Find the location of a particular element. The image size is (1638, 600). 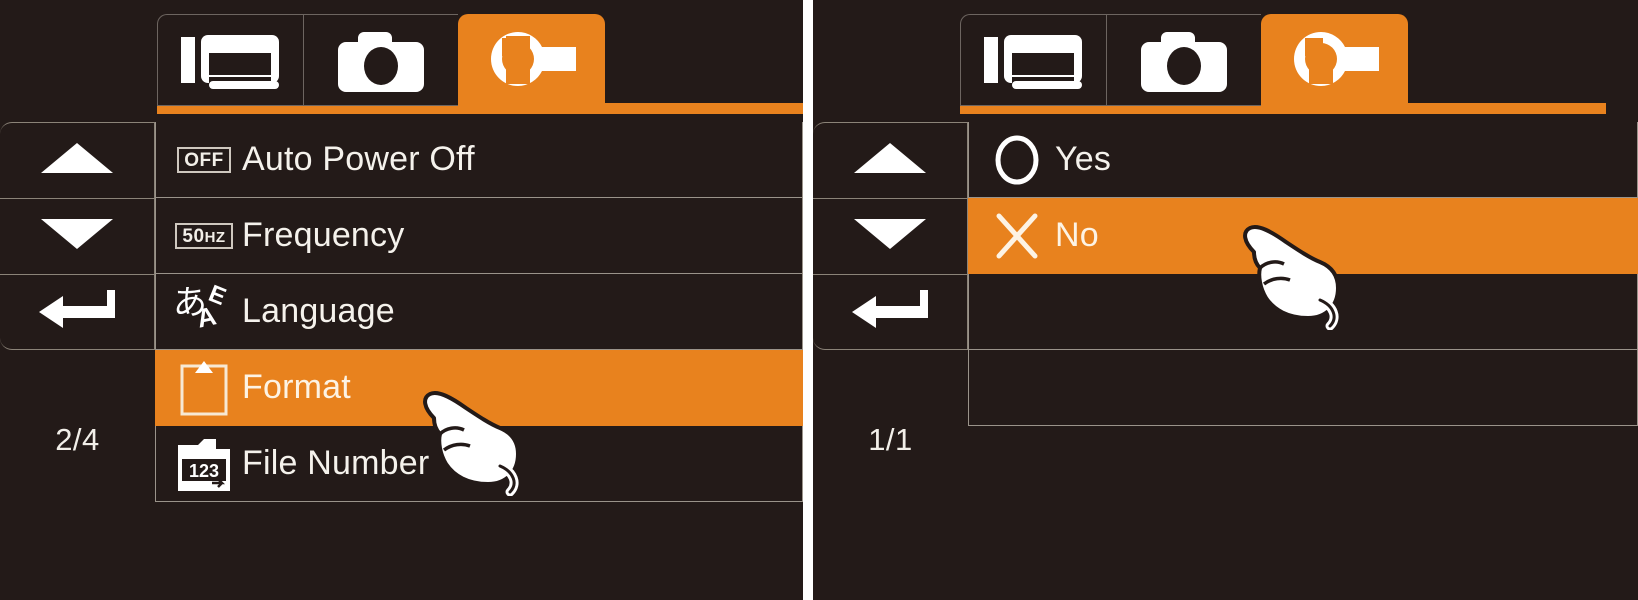

menu-row-auto-power-off: OFF Auto Power Off is located at coordinates (479, 160).